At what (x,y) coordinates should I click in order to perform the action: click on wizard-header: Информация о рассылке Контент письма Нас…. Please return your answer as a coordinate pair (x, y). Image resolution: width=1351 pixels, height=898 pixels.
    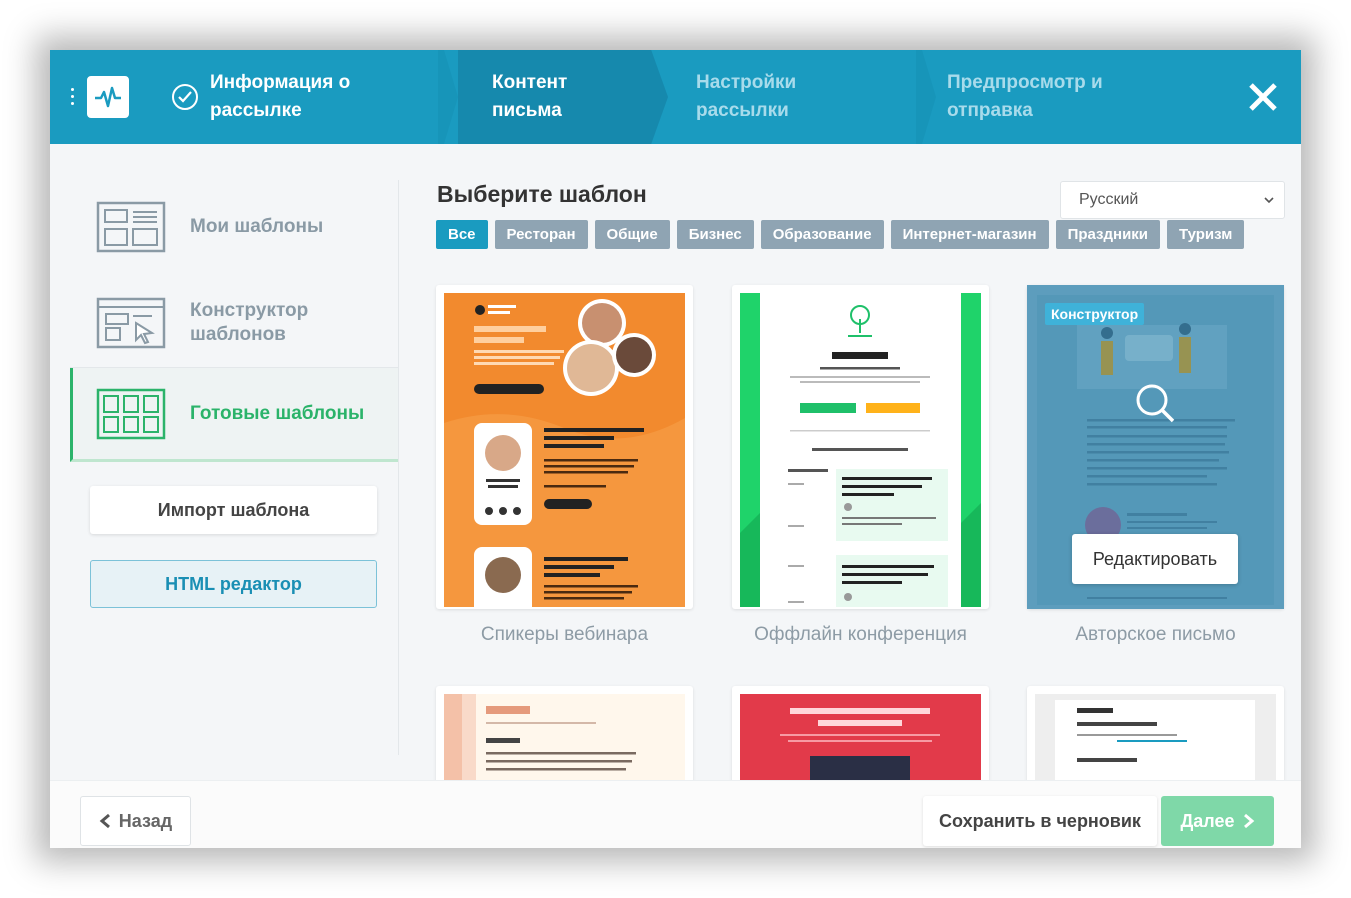
    Looking at the image, I should click on (675, 97).